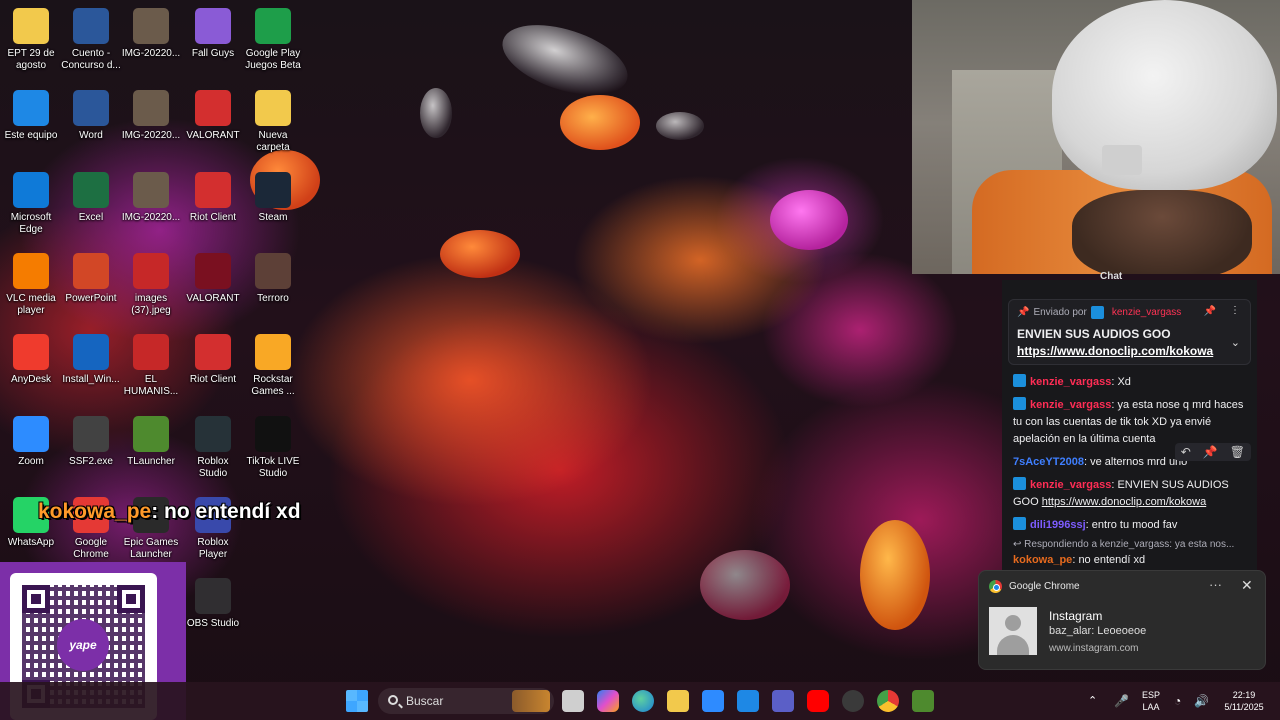 The width and height of the screenshot is (1280, 720). What do you see at coordinates (1235, 342) in the screenshot?
I see `chevron-down-icon: ⌄` at bounding box center [1235, 342].